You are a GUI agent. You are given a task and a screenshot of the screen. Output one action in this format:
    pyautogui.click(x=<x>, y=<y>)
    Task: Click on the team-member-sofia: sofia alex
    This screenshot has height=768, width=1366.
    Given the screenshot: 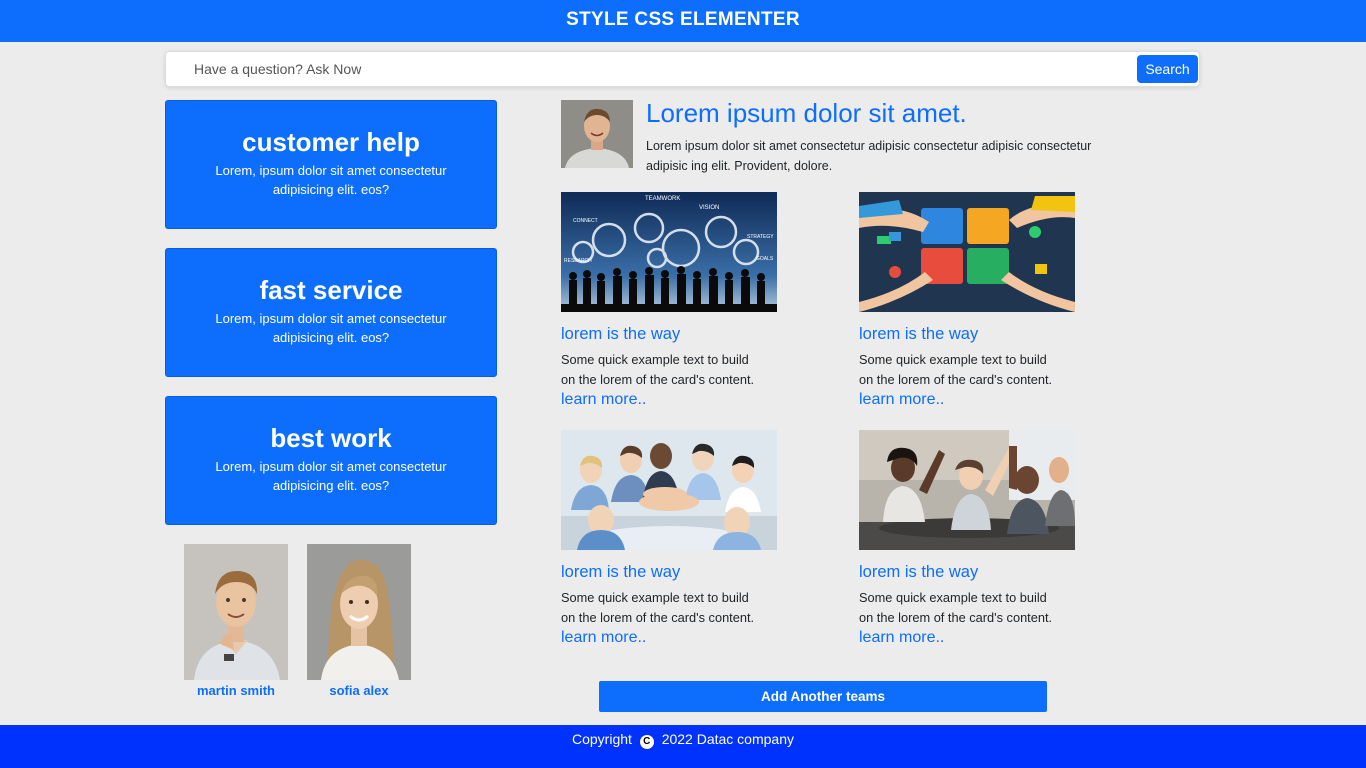 What is the action you would take?
    pyautogui.click(x=359, y=621)
    